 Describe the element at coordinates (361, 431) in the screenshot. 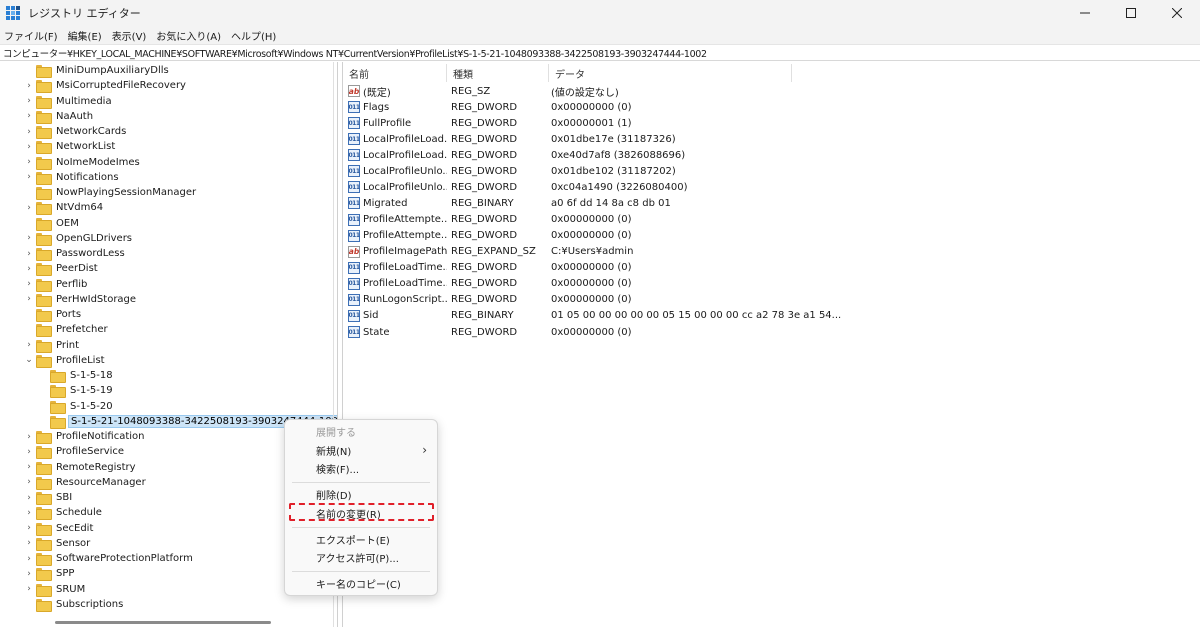

I see `menu-item-expand: 展開する` at that location.